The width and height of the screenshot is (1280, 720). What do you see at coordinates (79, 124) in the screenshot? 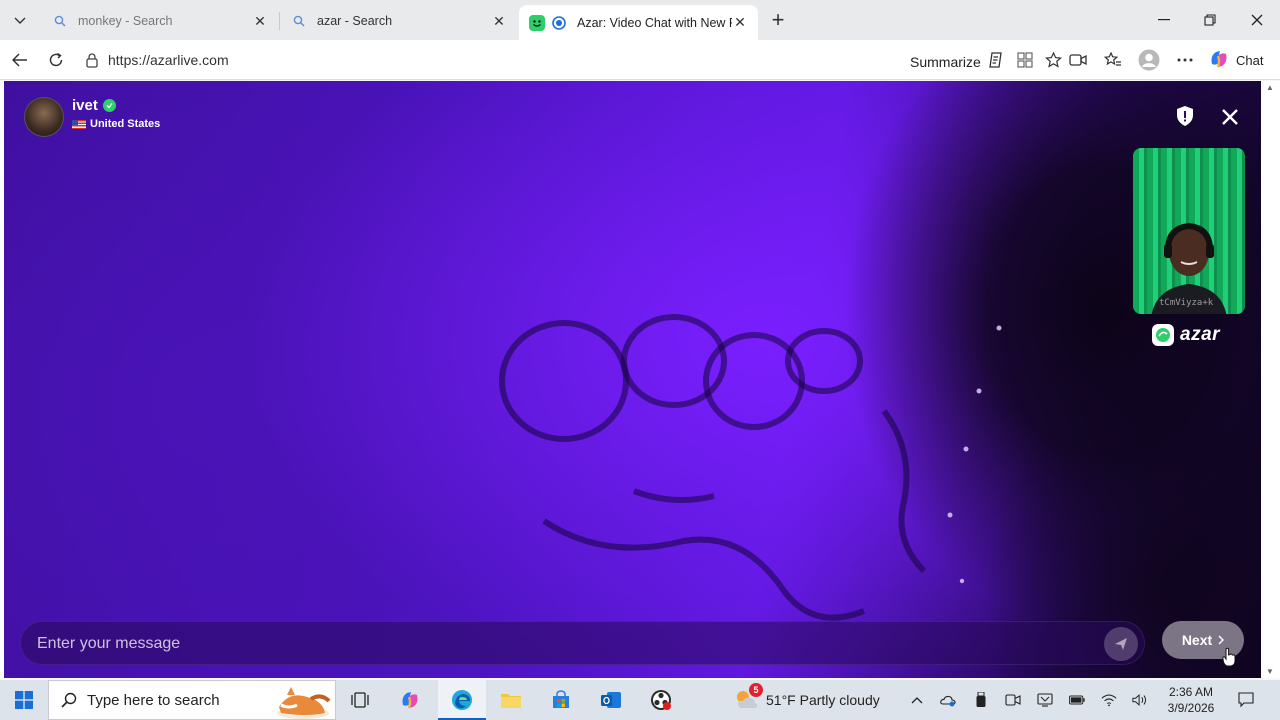
I see `us-flag-icon` at bounding box center [79, 124].